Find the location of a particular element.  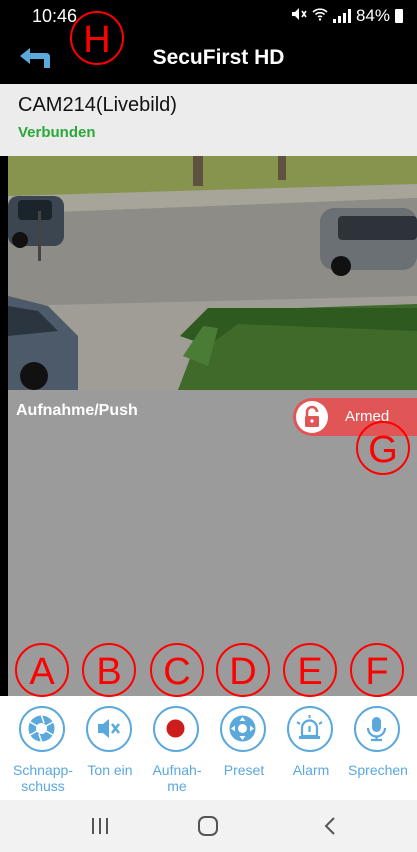

back-nav-icon is located at coordinates (330, 826).